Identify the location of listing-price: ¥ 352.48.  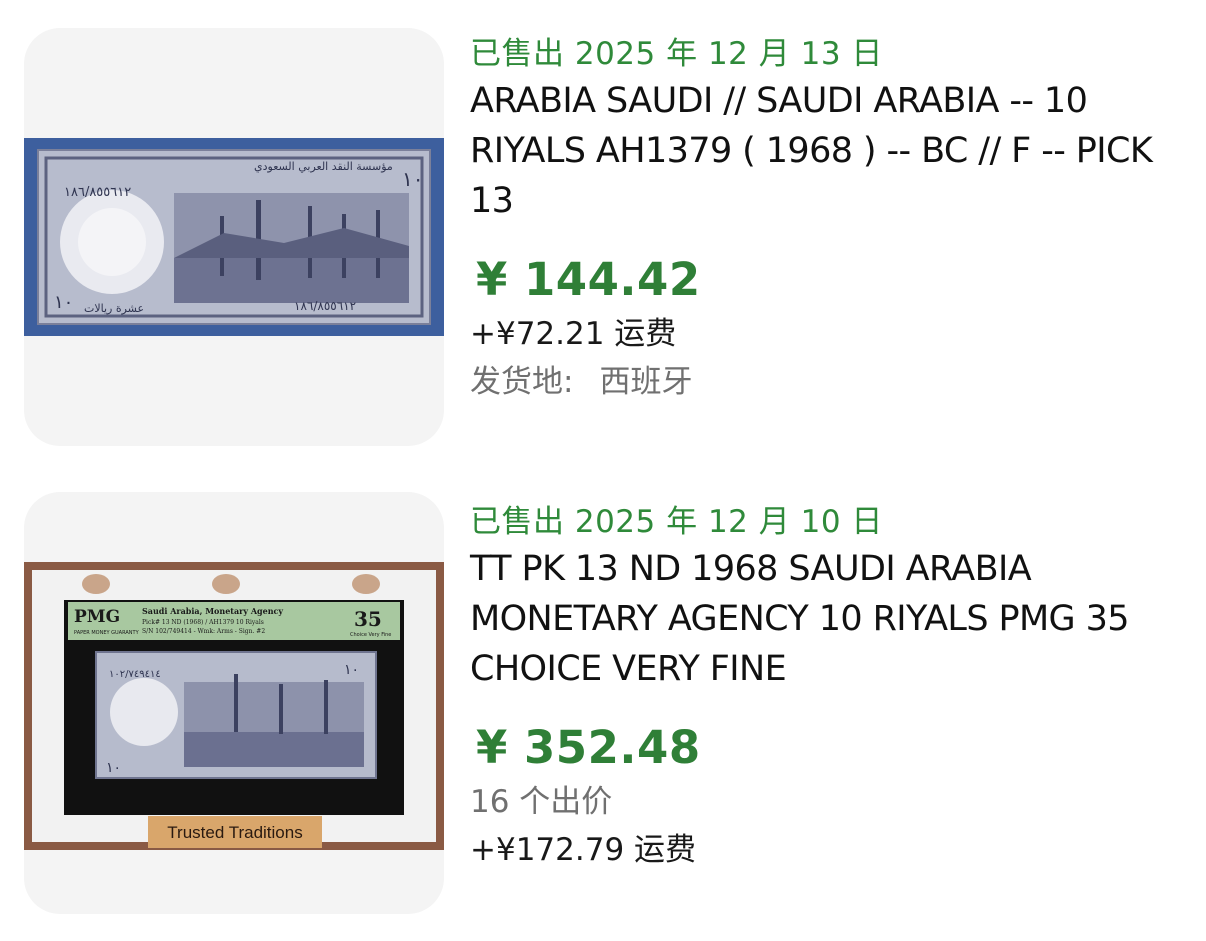
(588, 747).